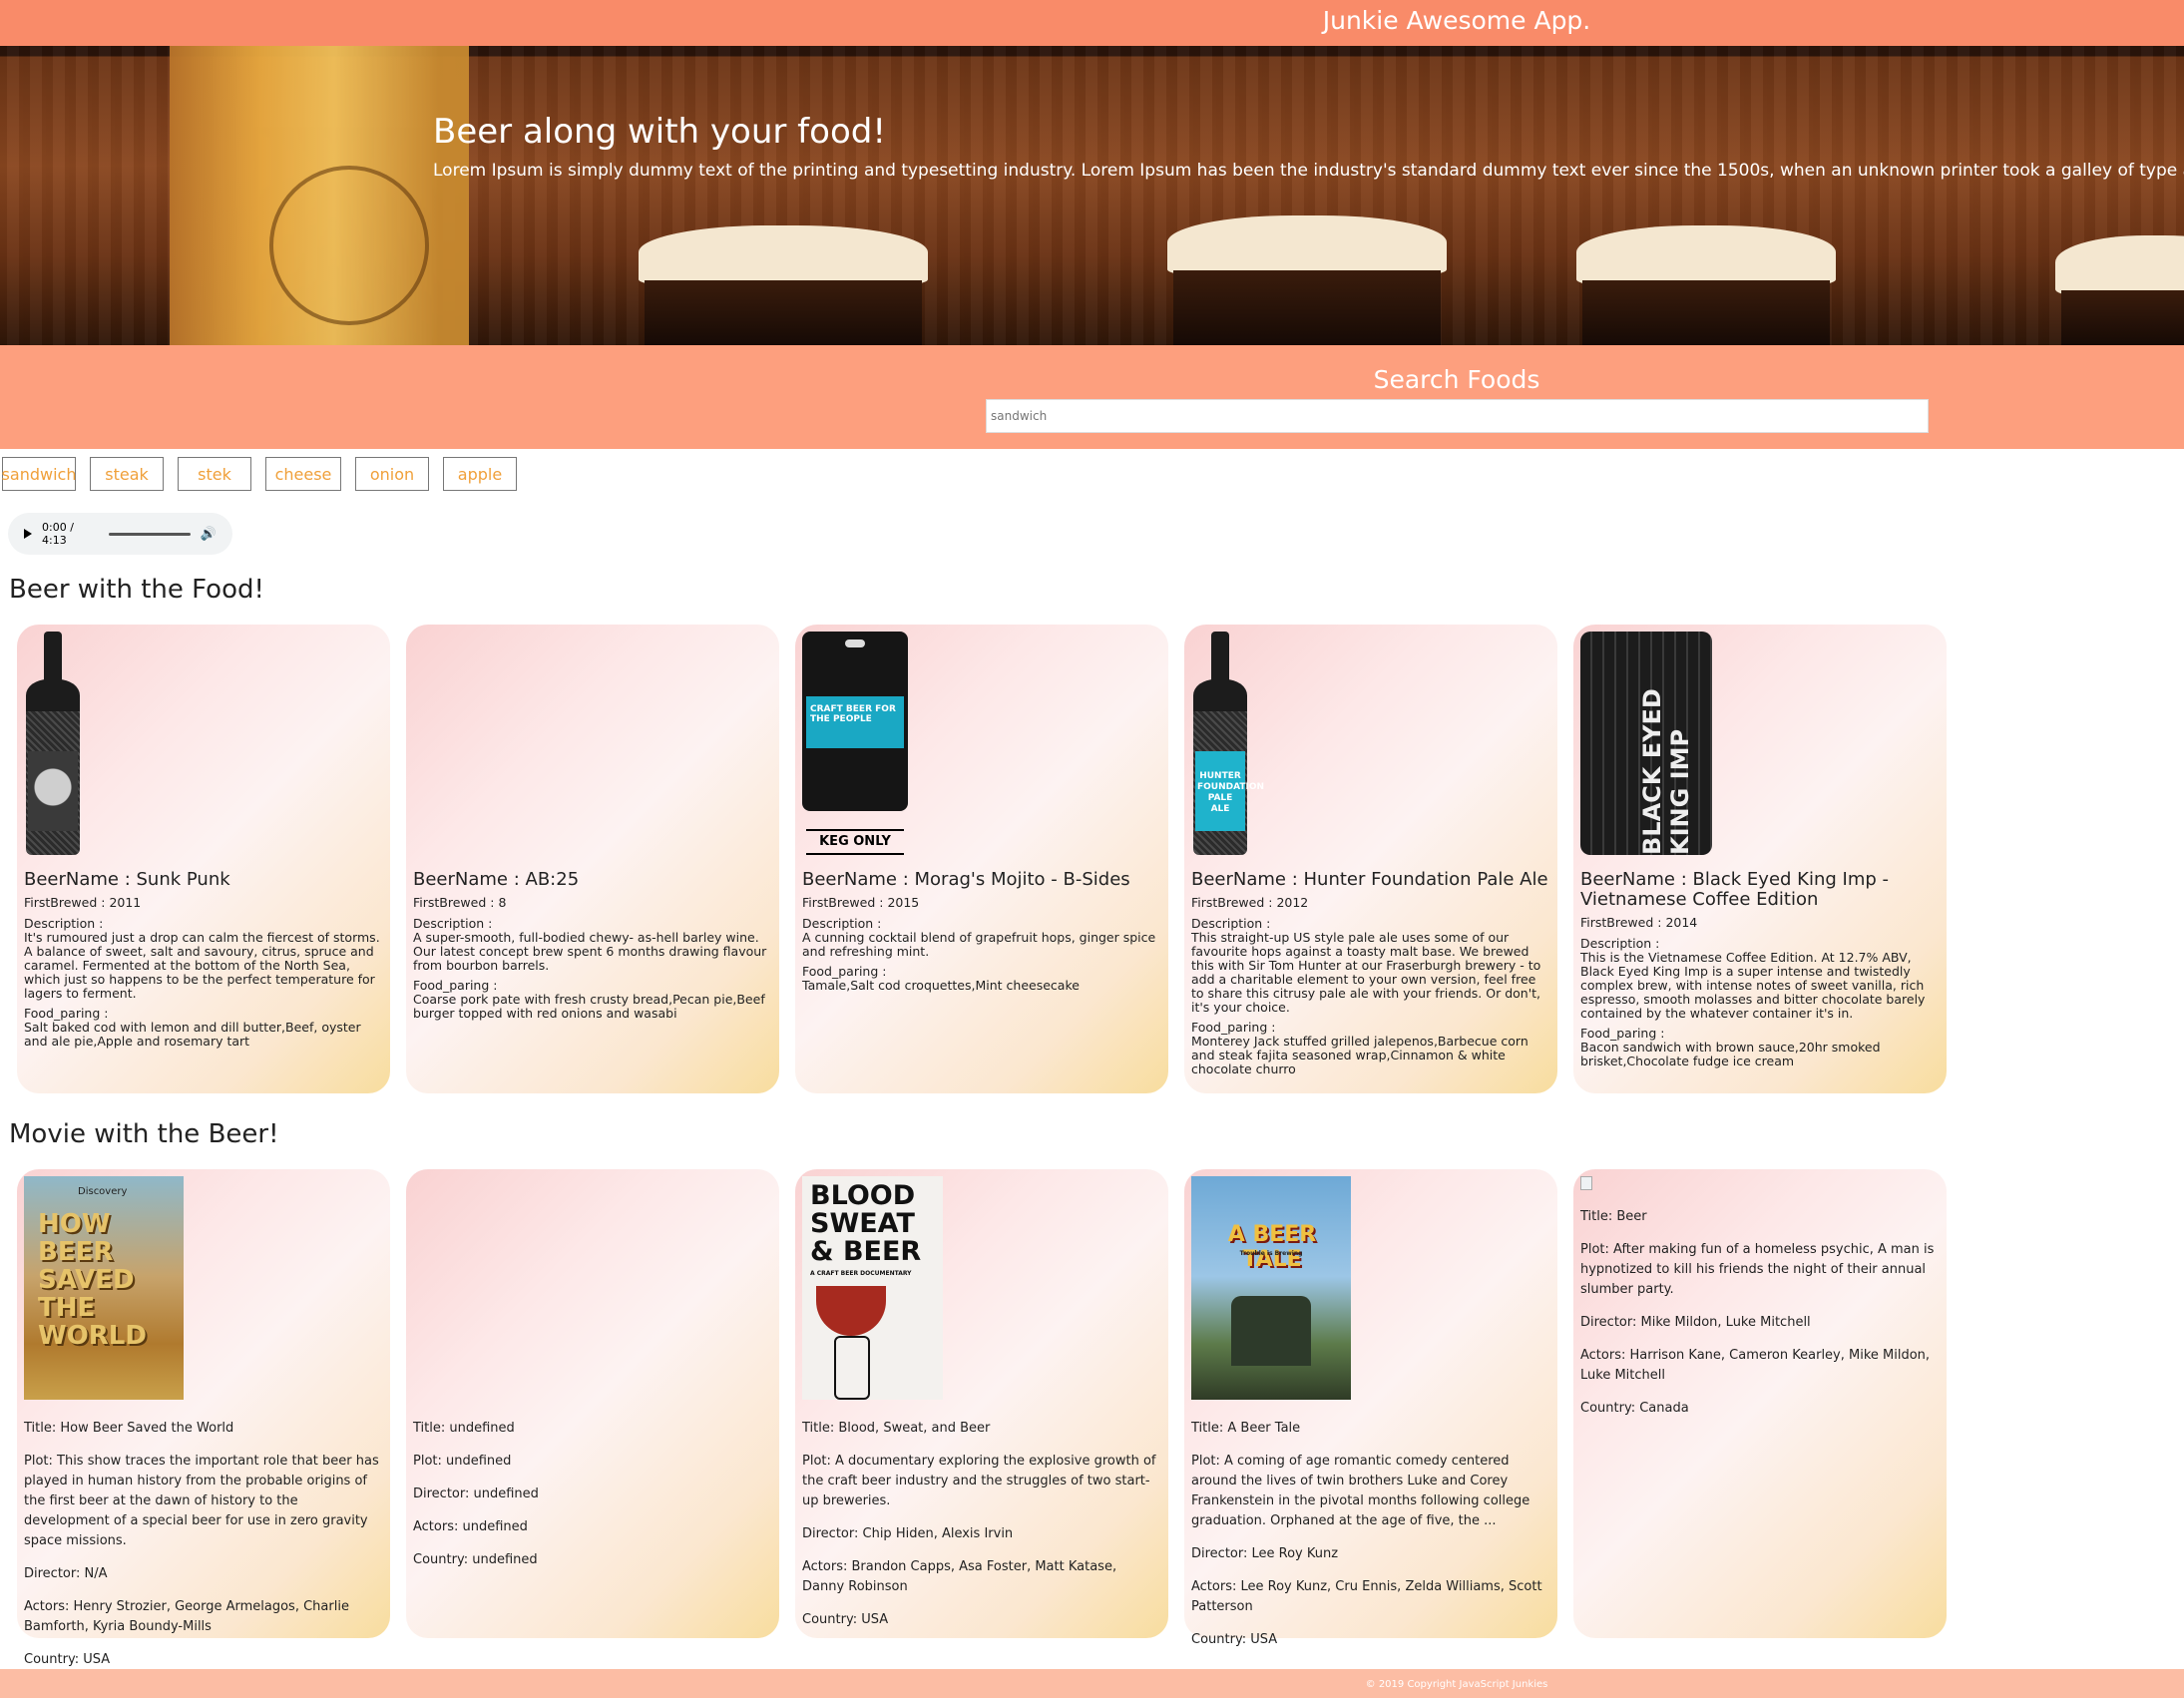 This screenshot has width=2184, height=1698. Describe the element at coordinates (1272, 1247) in the screenshot. I see `poster-title: A BEER TALE` at that location.